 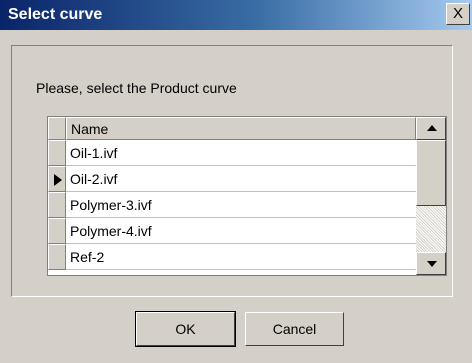 I want to click on table-row: Polymer-3.ivf, so click(x=232, y=205).